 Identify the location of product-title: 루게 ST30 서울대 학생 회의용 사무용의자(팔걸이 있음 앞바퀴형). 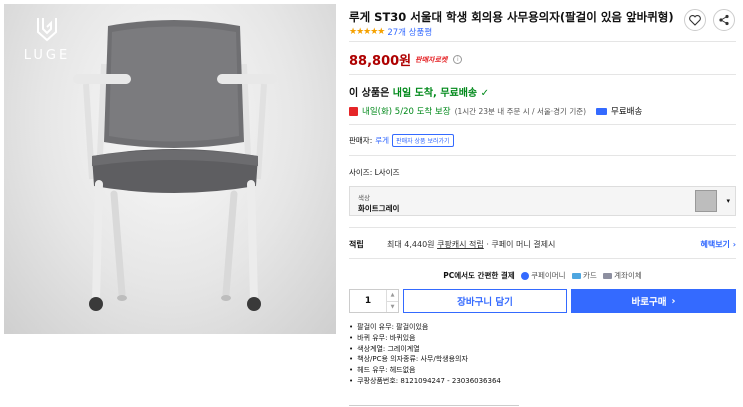
(511, 17).